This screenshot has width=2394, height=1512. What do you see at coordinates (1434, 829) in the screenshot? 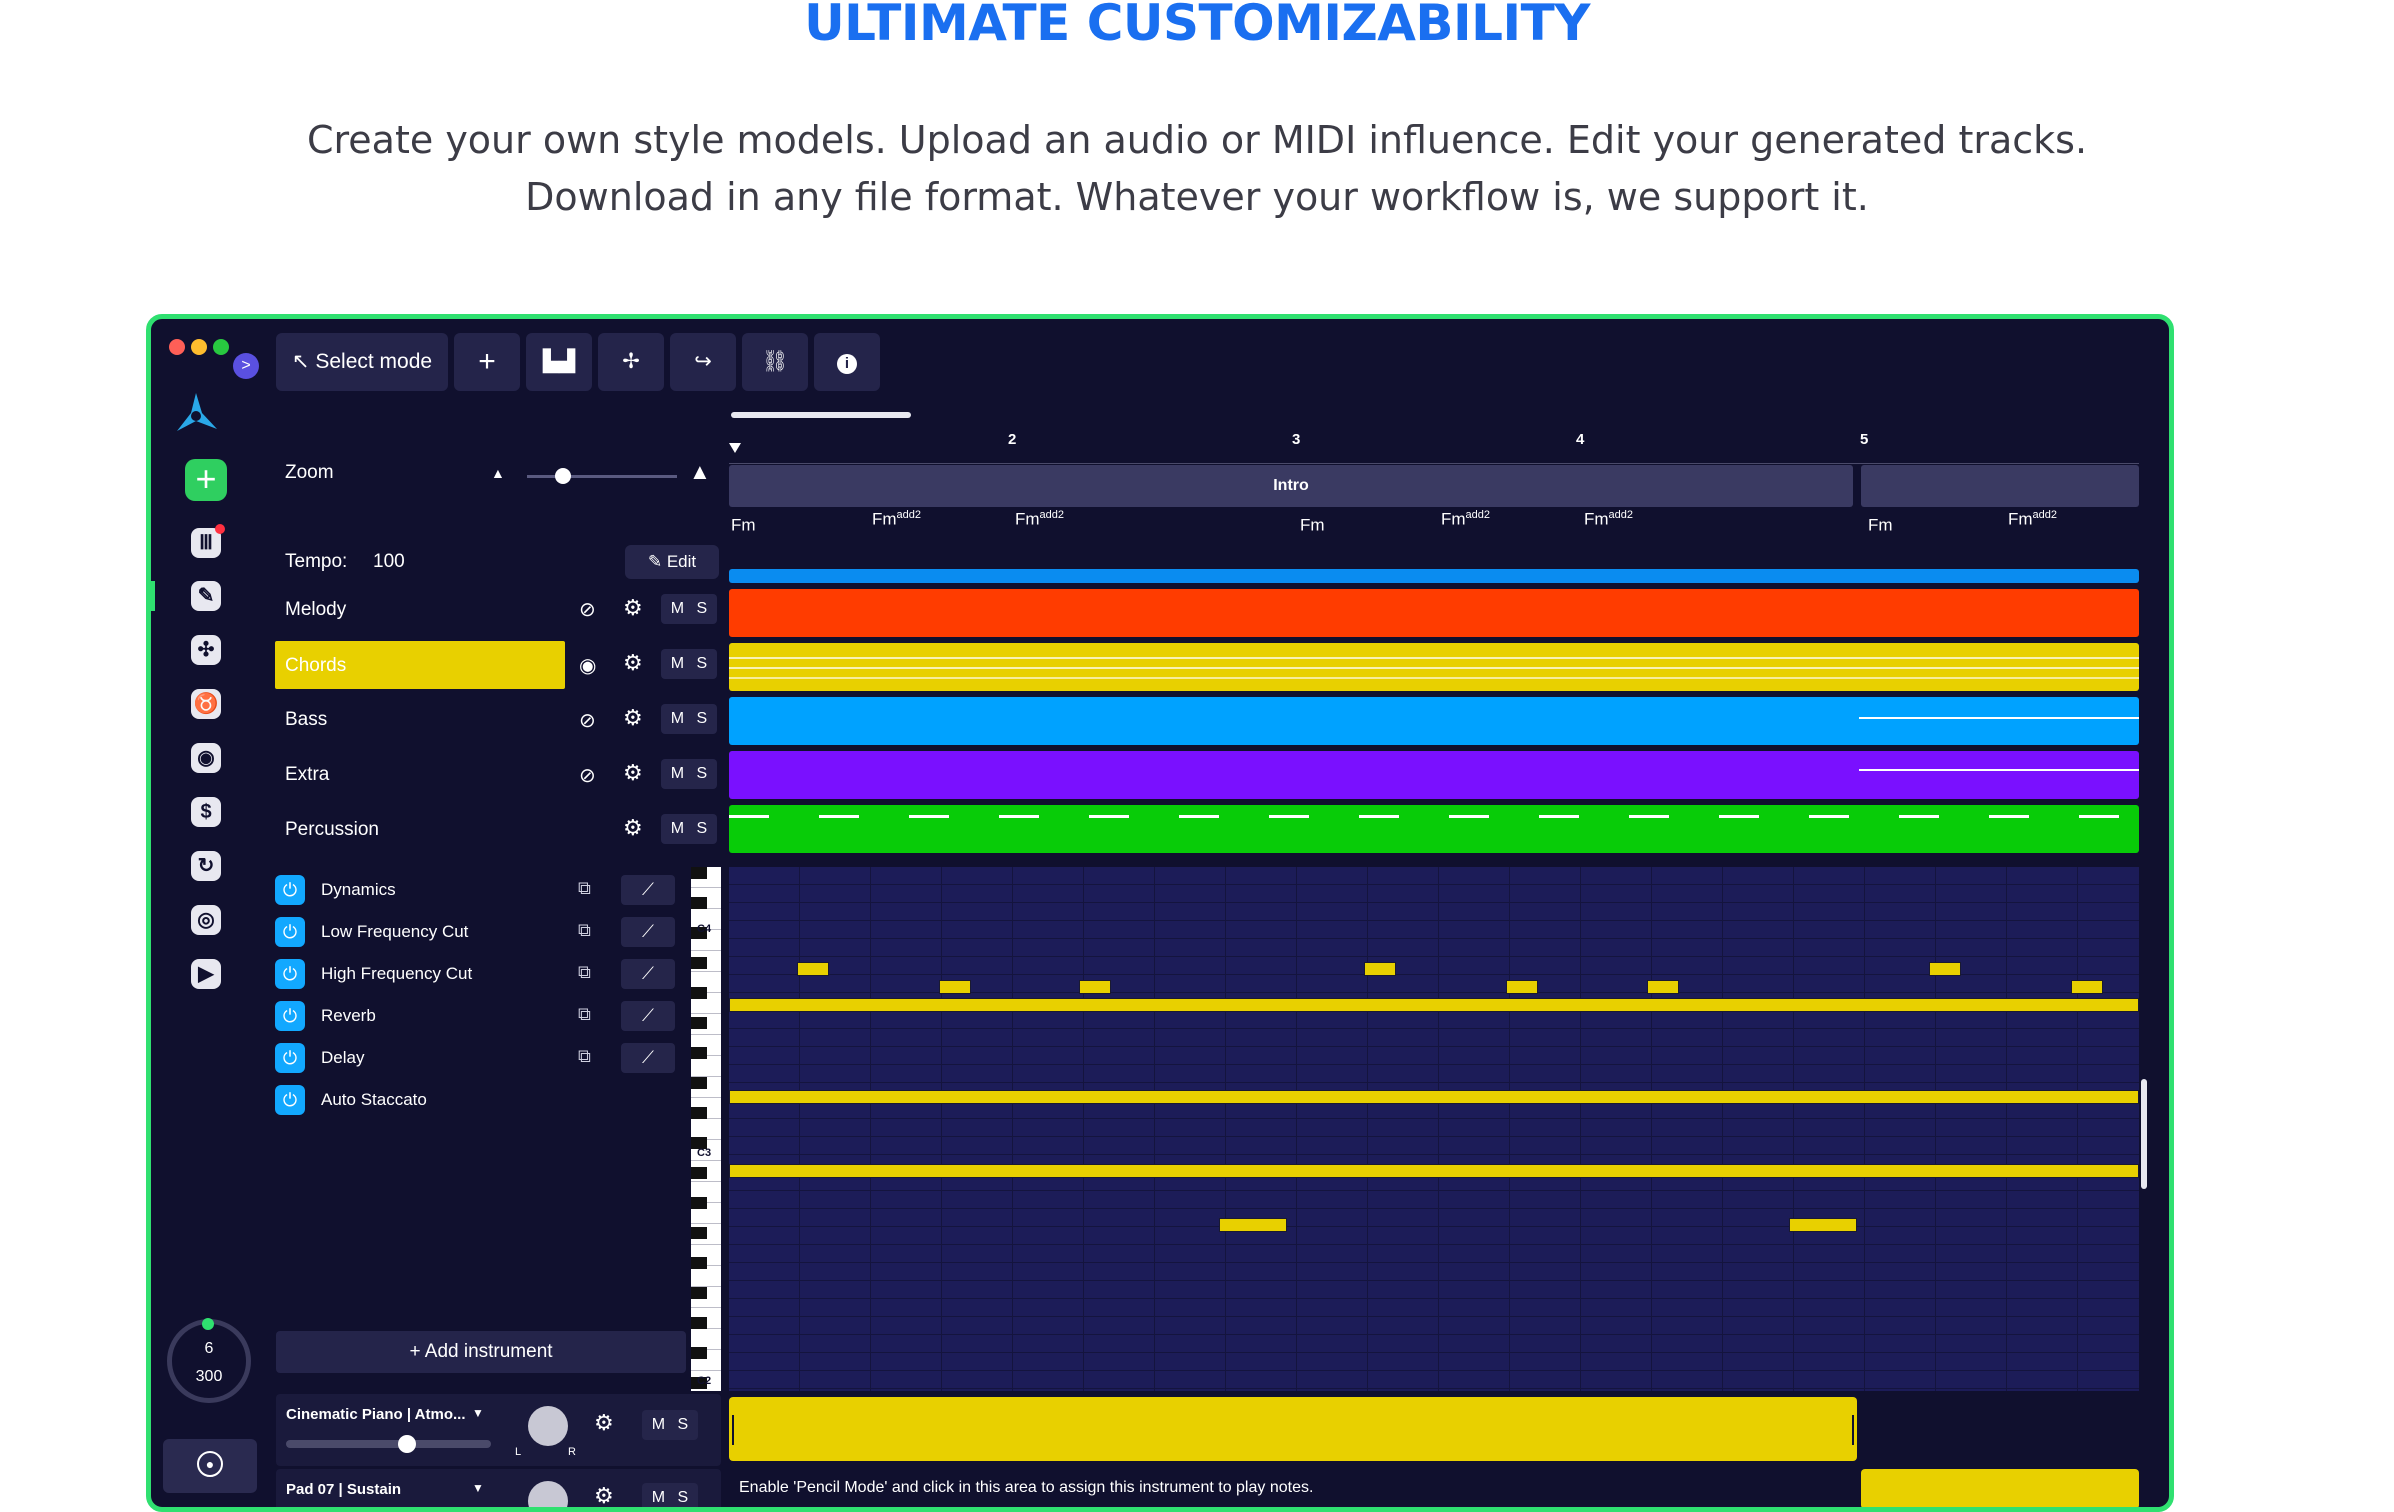
I see `track-lane-percussion` at bounding box center [1434, 829].